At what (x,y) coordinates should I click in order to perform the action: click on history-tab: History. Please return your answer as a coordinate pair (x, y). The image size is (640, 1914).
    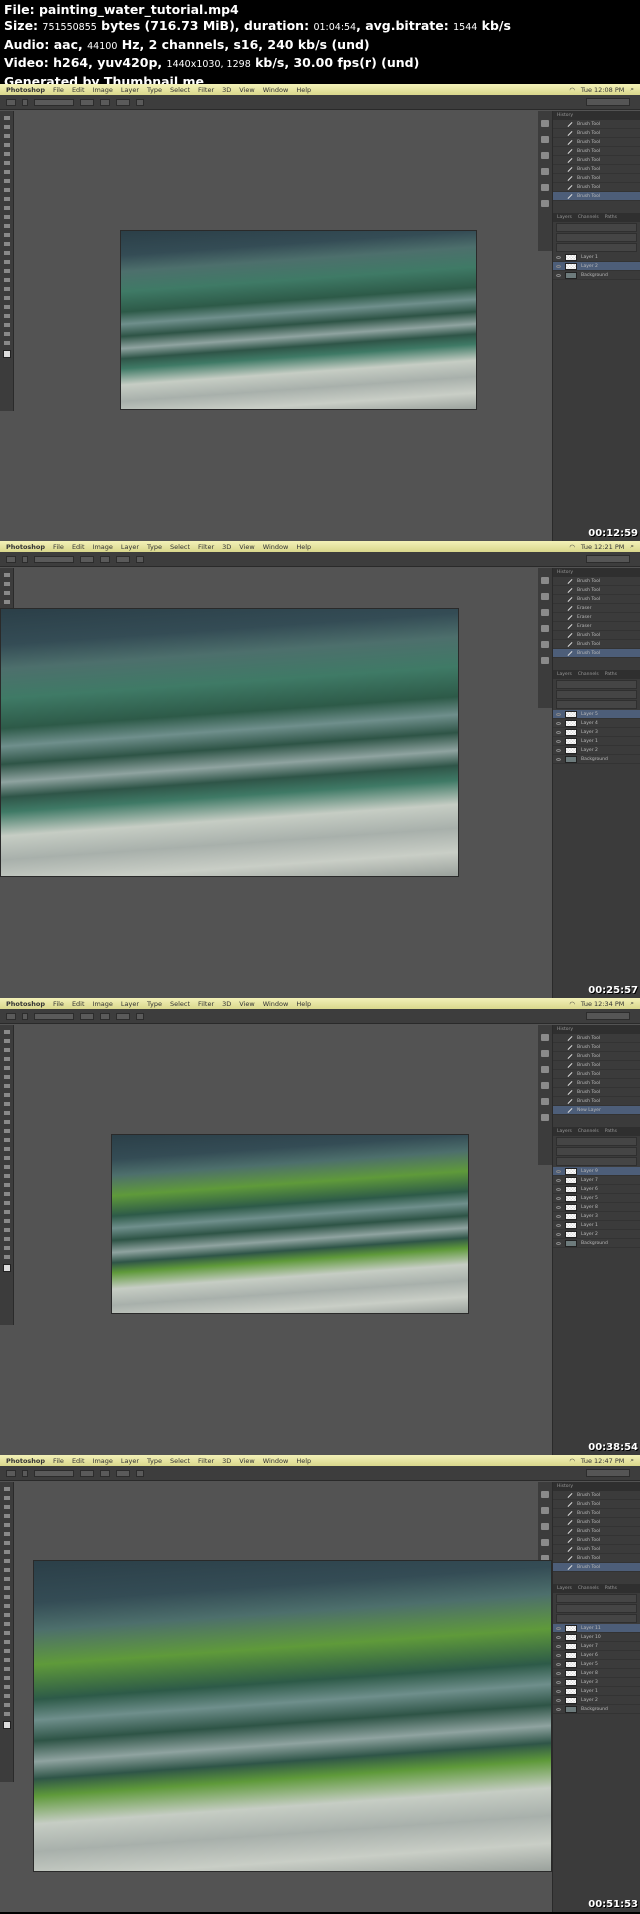
    Looking at the image, I should click on (565, 1029).